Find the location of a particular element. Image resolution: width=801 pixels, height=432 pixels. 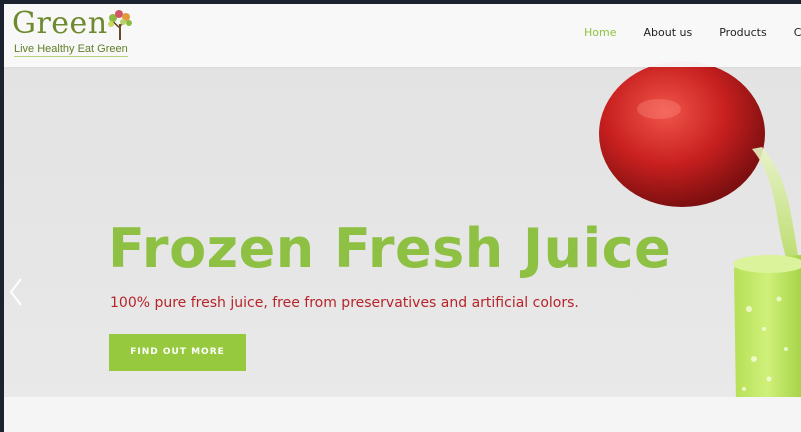

find-out-more-button: FIND OUT MORE is located at coordinates (177, 352).